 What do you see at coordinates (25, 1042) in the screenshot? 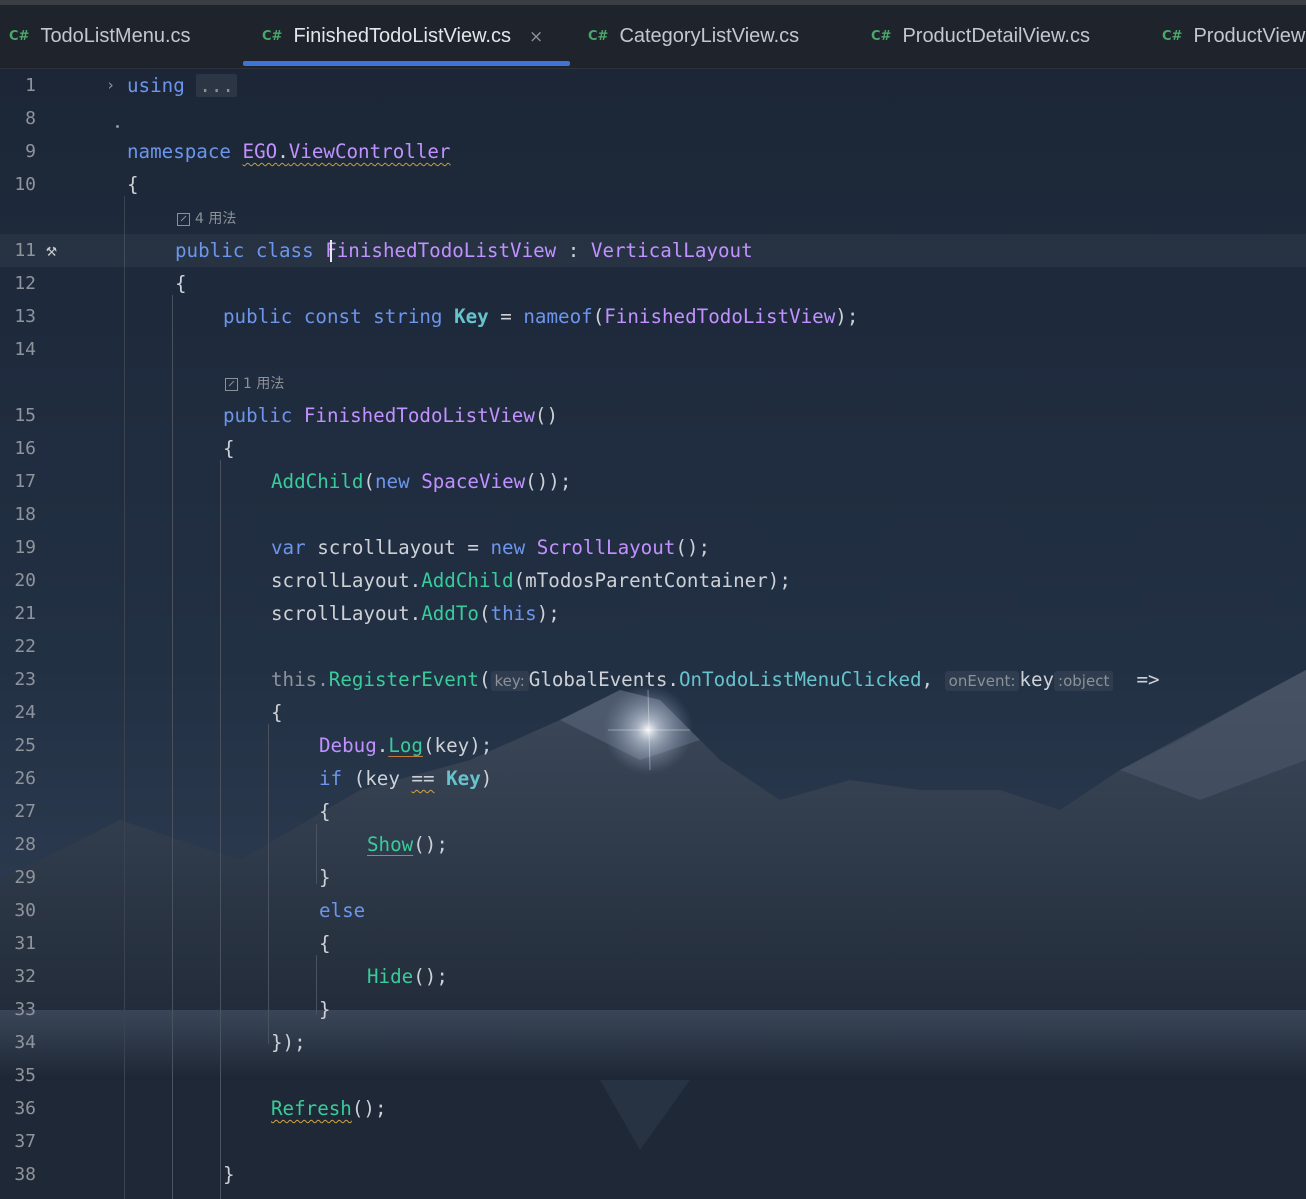
I see `line-number: 34` at bounding box center [25, 1042].